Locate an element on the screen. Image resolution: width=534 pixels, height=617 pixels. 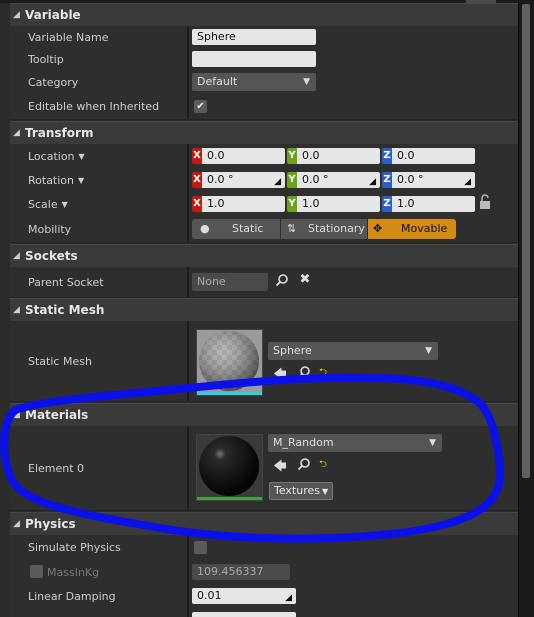
section-title: Static Mesh is located at coordinates (65, 310).